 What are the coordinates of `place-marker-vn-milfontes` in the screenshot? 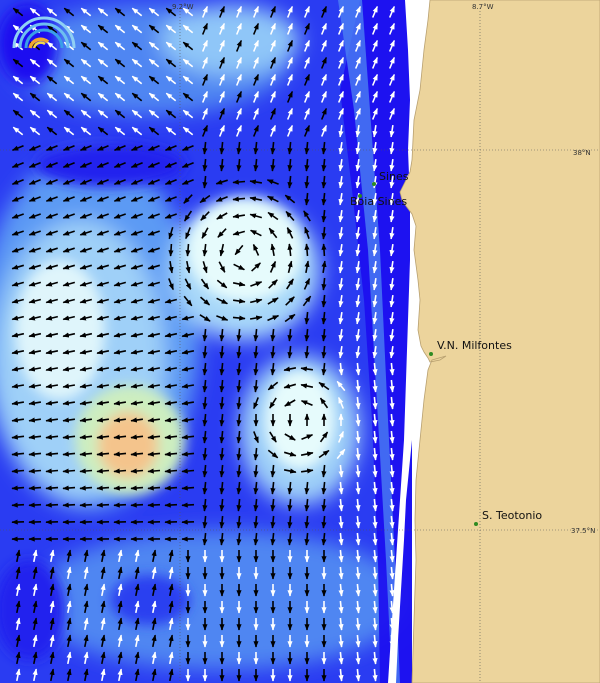 It's located at (431, 354).